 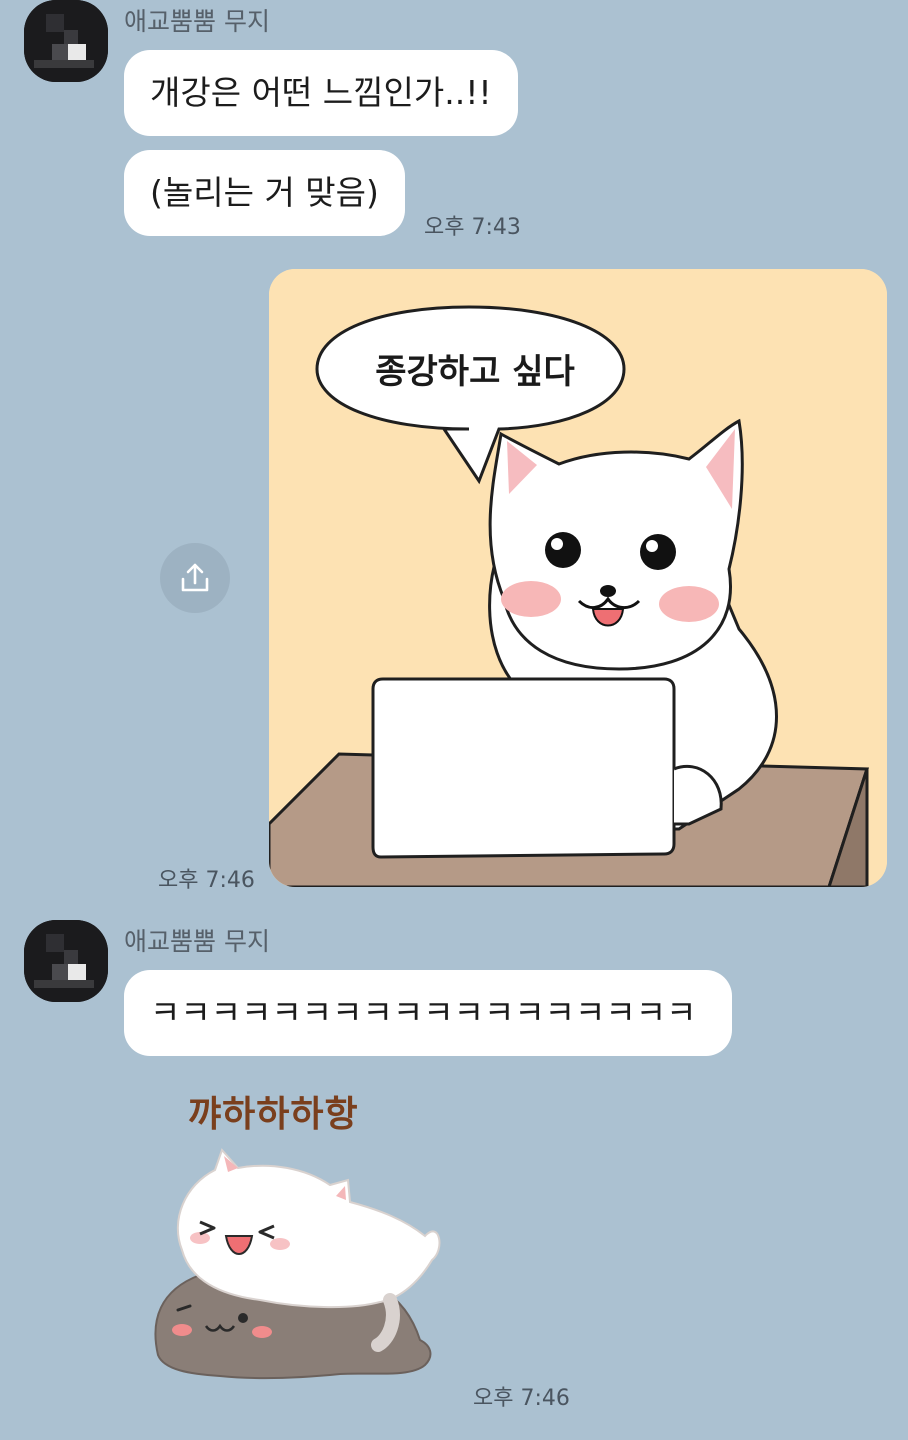 What do you see at coordinates (273, 1114) in the screenshot?
I see `sticker-text: 꺄하하하항` at bounding box center [273, 1114].